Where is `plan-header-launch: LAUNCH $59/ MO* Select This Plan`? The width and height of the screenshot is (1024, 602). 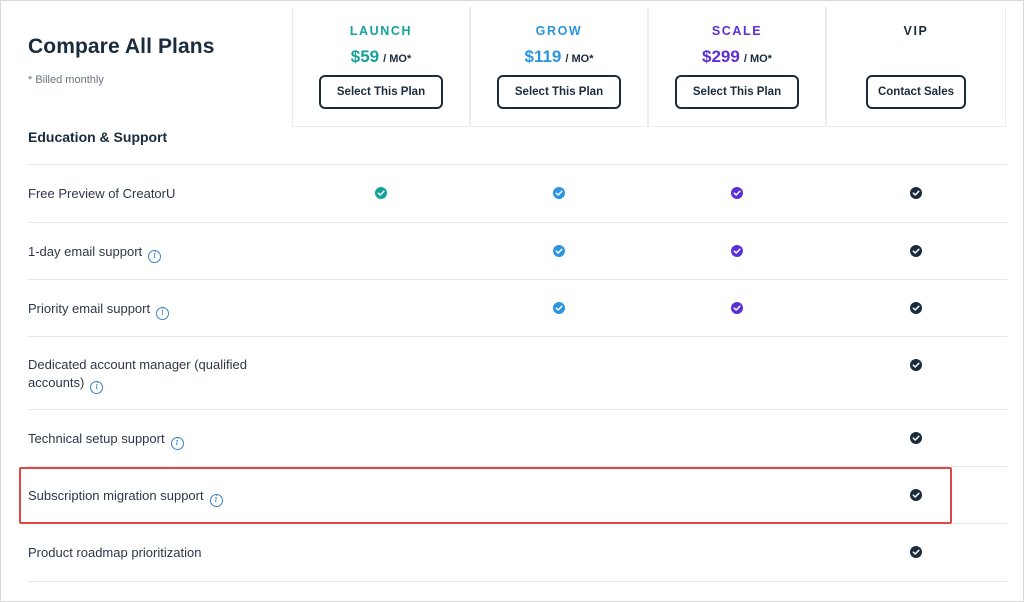 plan-header-launch: LAUNCH $59/ MO* Select This Plan is located at coordinates (381, 67).